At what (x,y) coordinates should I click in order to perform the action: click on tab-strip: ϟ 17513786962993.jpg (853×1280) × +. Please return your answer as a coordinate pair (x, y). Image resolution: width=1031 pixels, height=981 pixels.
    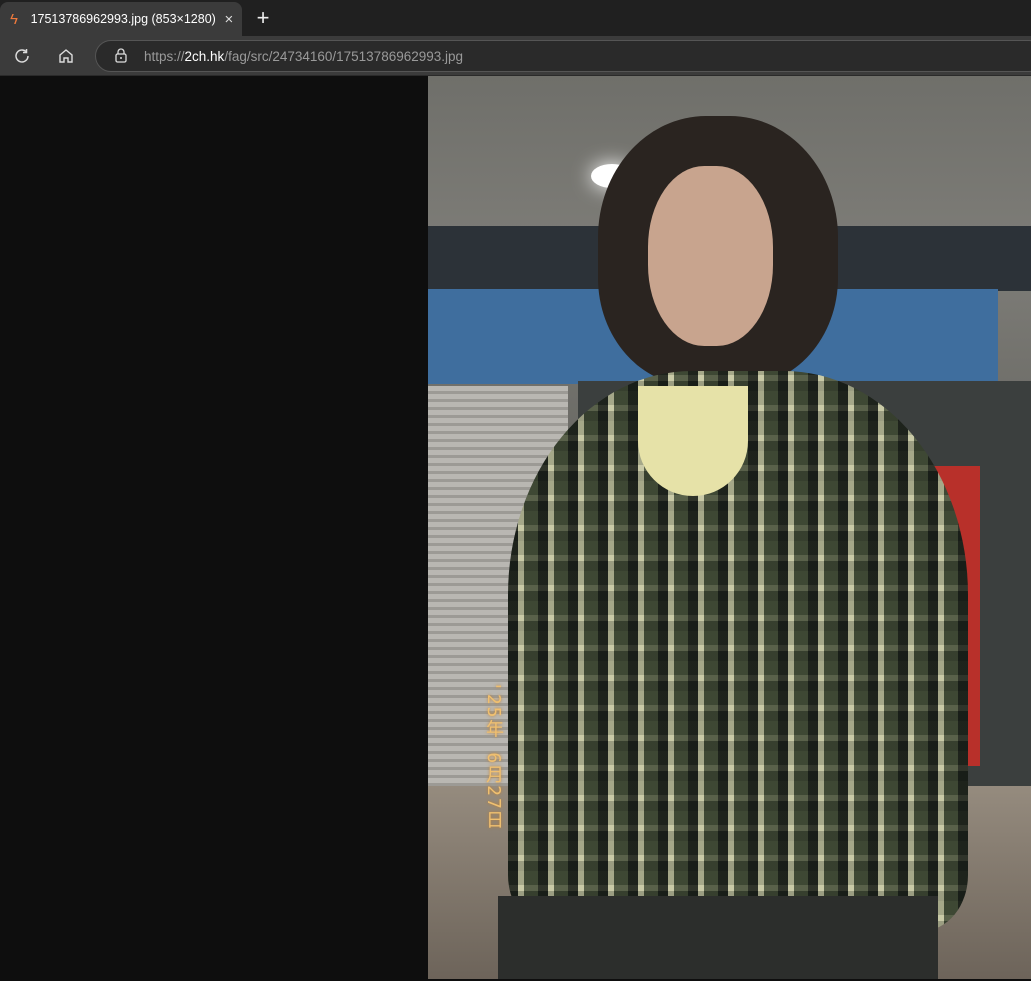
    Looking at the image, I should click on (515, 18).